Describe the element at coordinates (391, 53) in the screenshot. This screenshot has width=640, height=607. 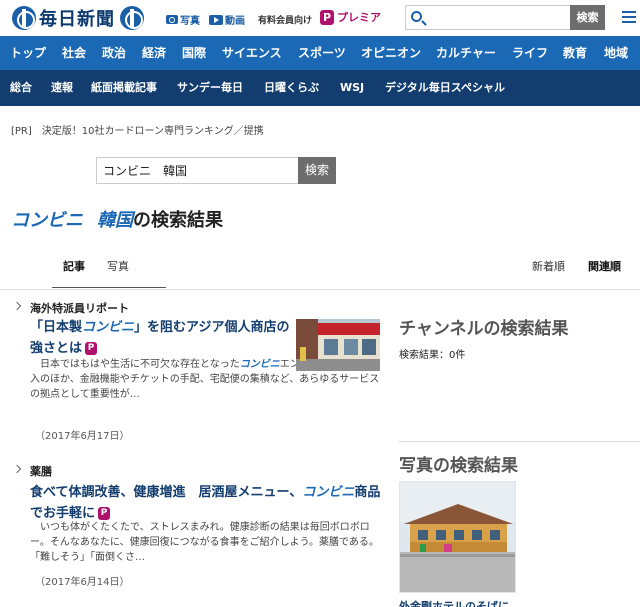
I see `nav-opinion: オピニオン` at that location.